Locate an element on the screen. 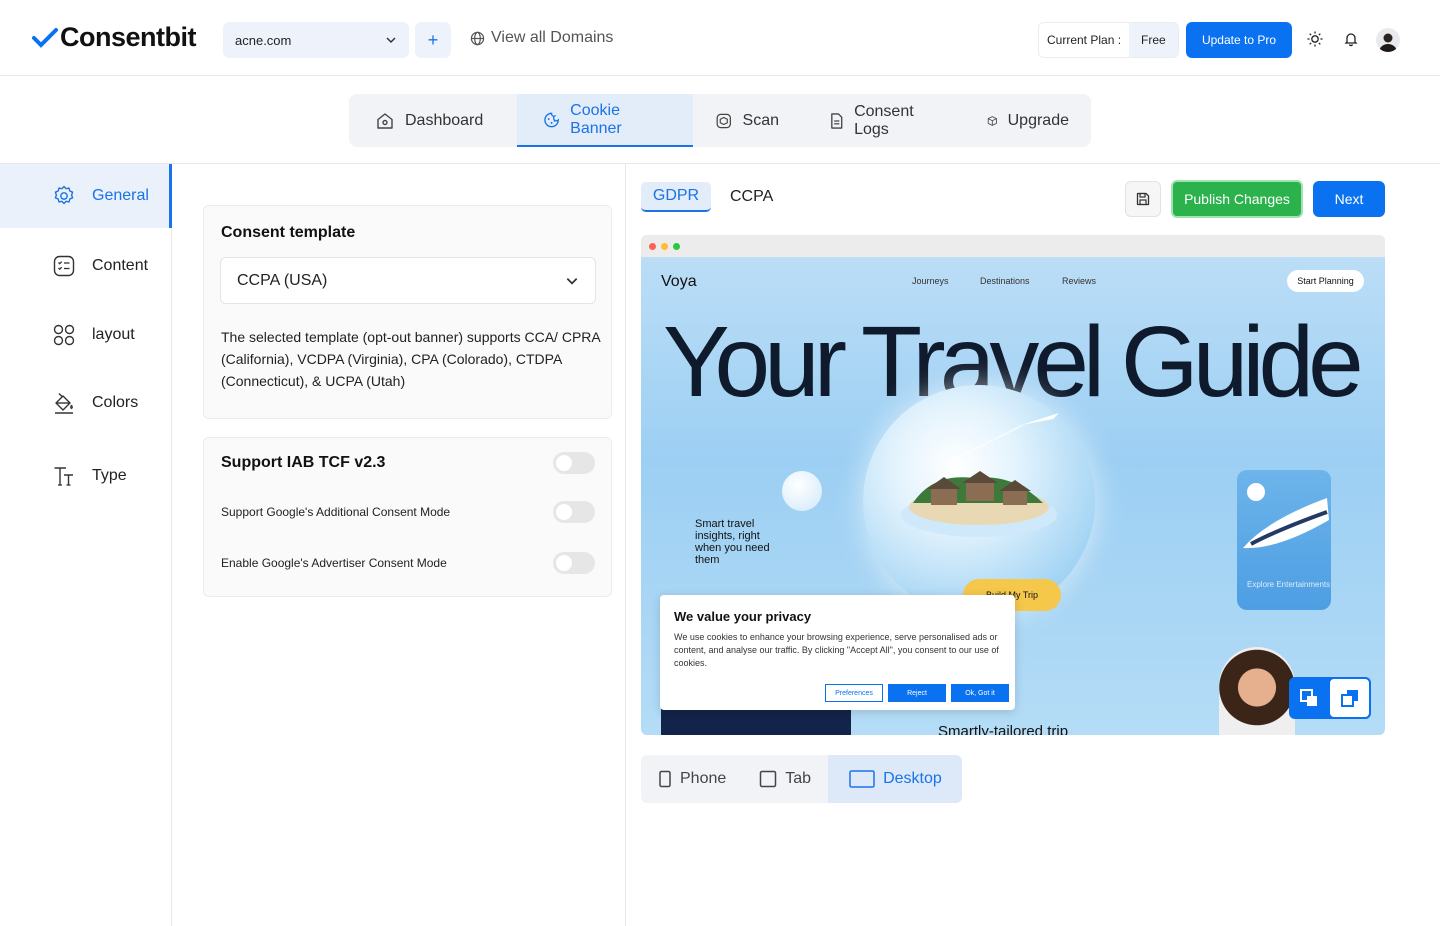 The image size is (1440, 926). publish-changes-button: Publish Changes is located at coordinates (1237, 199).